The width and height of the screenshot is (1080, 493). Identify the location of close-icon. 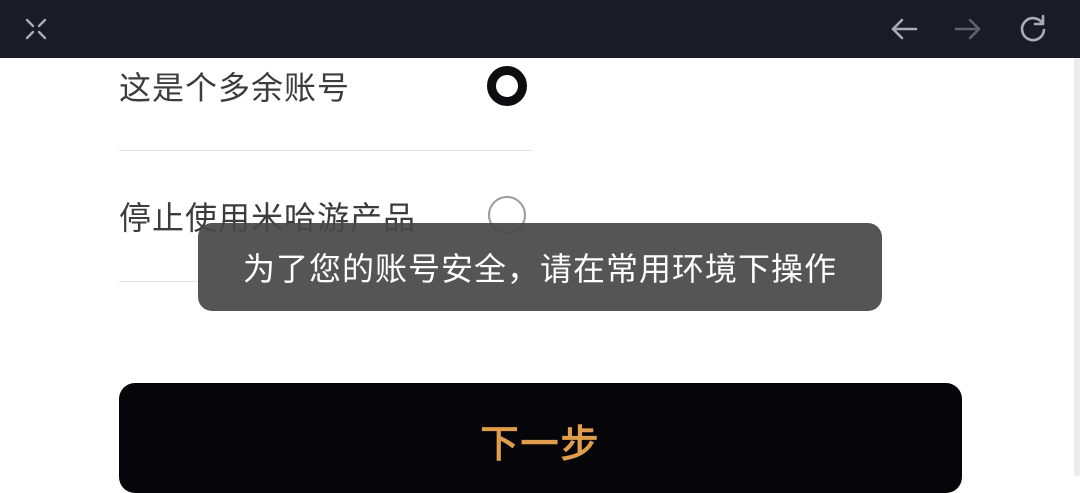
(36, 29).